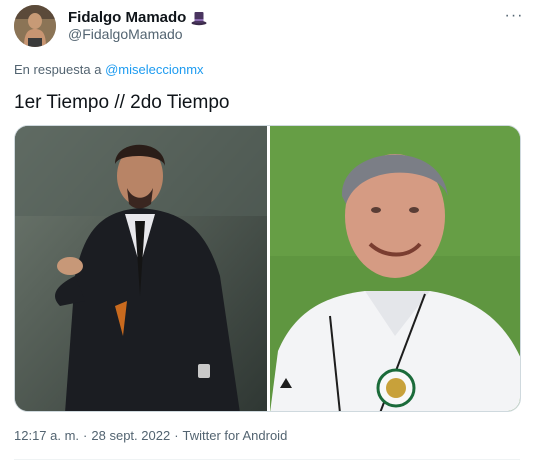 The image size is (534, 466). I want to click on tweet-time: 12:17 a. m., so click(46, 436).